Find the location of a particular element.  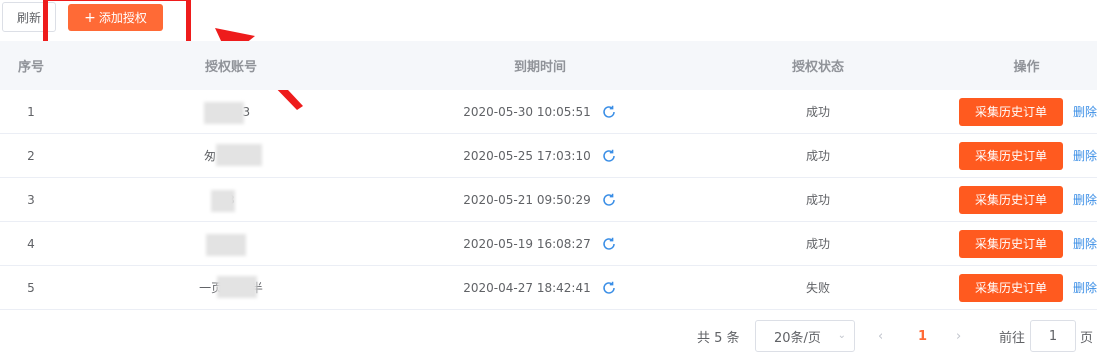

header-index: 序号 is located at coordinates (30, 67).